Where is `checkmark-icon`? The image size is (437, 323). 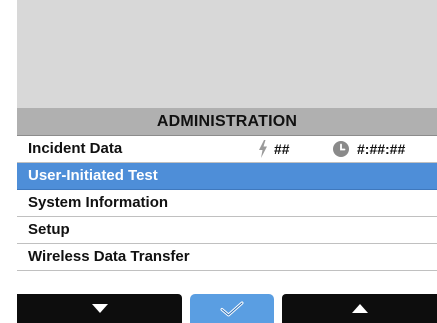
checkmark-icon is located at coordinates (232, 308).